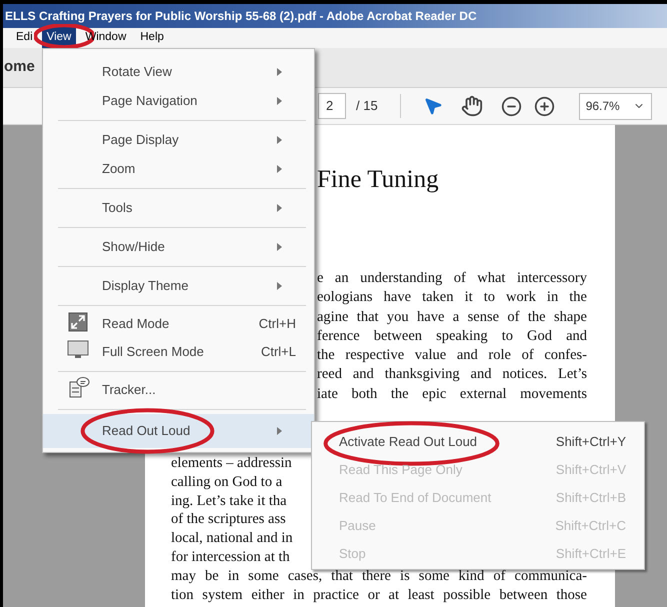 The image size is (667, 607). What do you see at coordinates (178, 431) in the screenshot?
I see `menu-item: Read Out Loud` at bounding box center [178, 431].